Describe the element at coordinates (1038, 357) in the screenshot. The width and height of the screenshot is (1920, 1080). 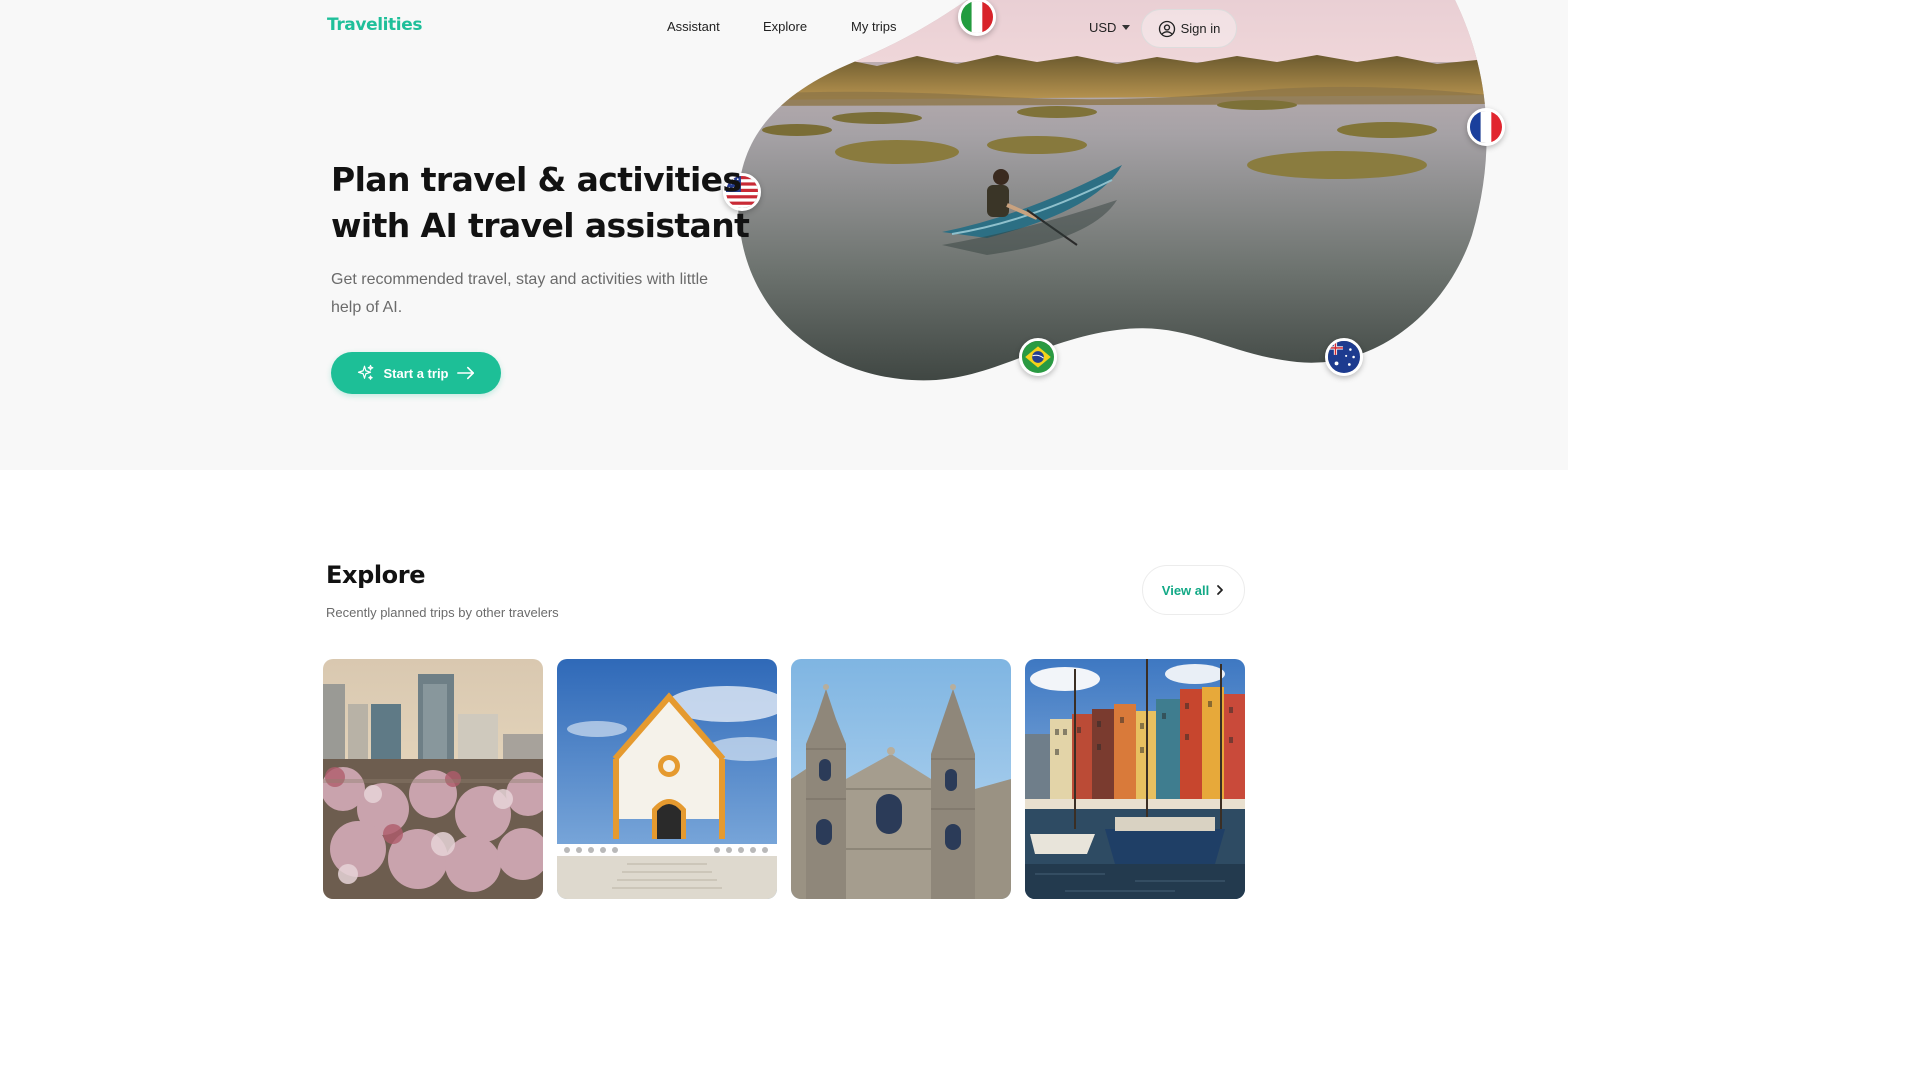
I see `brazil-flag-icon` at that location.